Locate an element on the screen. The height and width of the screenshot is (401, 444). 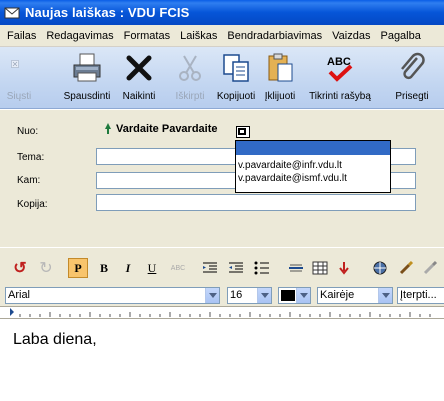
print-button: Spausdinti is located at coordinates (87, 78).